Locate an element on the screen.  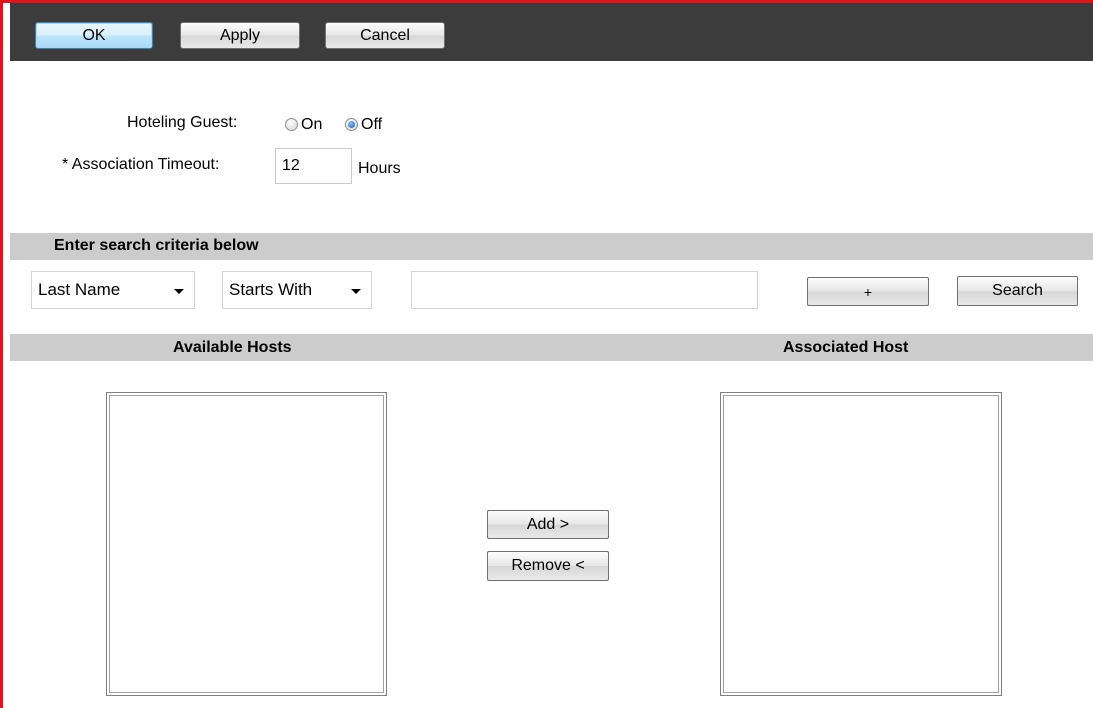
association-timeout-input is located at coordinates (313, 166).